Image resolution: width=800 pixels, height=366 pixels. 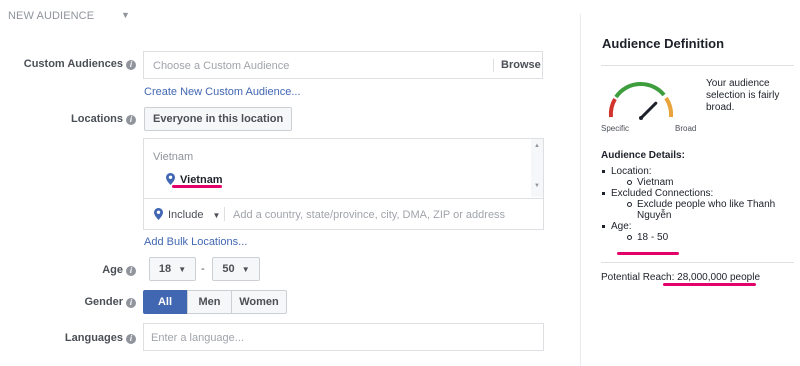 I want to click on list-item: Location: Vietnam, so click(x=694, y=177).